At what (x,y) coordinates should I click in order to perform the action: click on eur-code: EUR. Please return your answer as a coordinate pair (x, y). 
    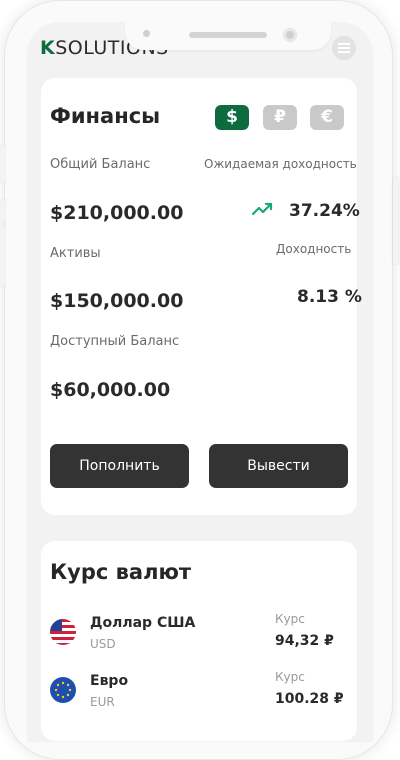
    Looking at the image, I should click on (102, 702).